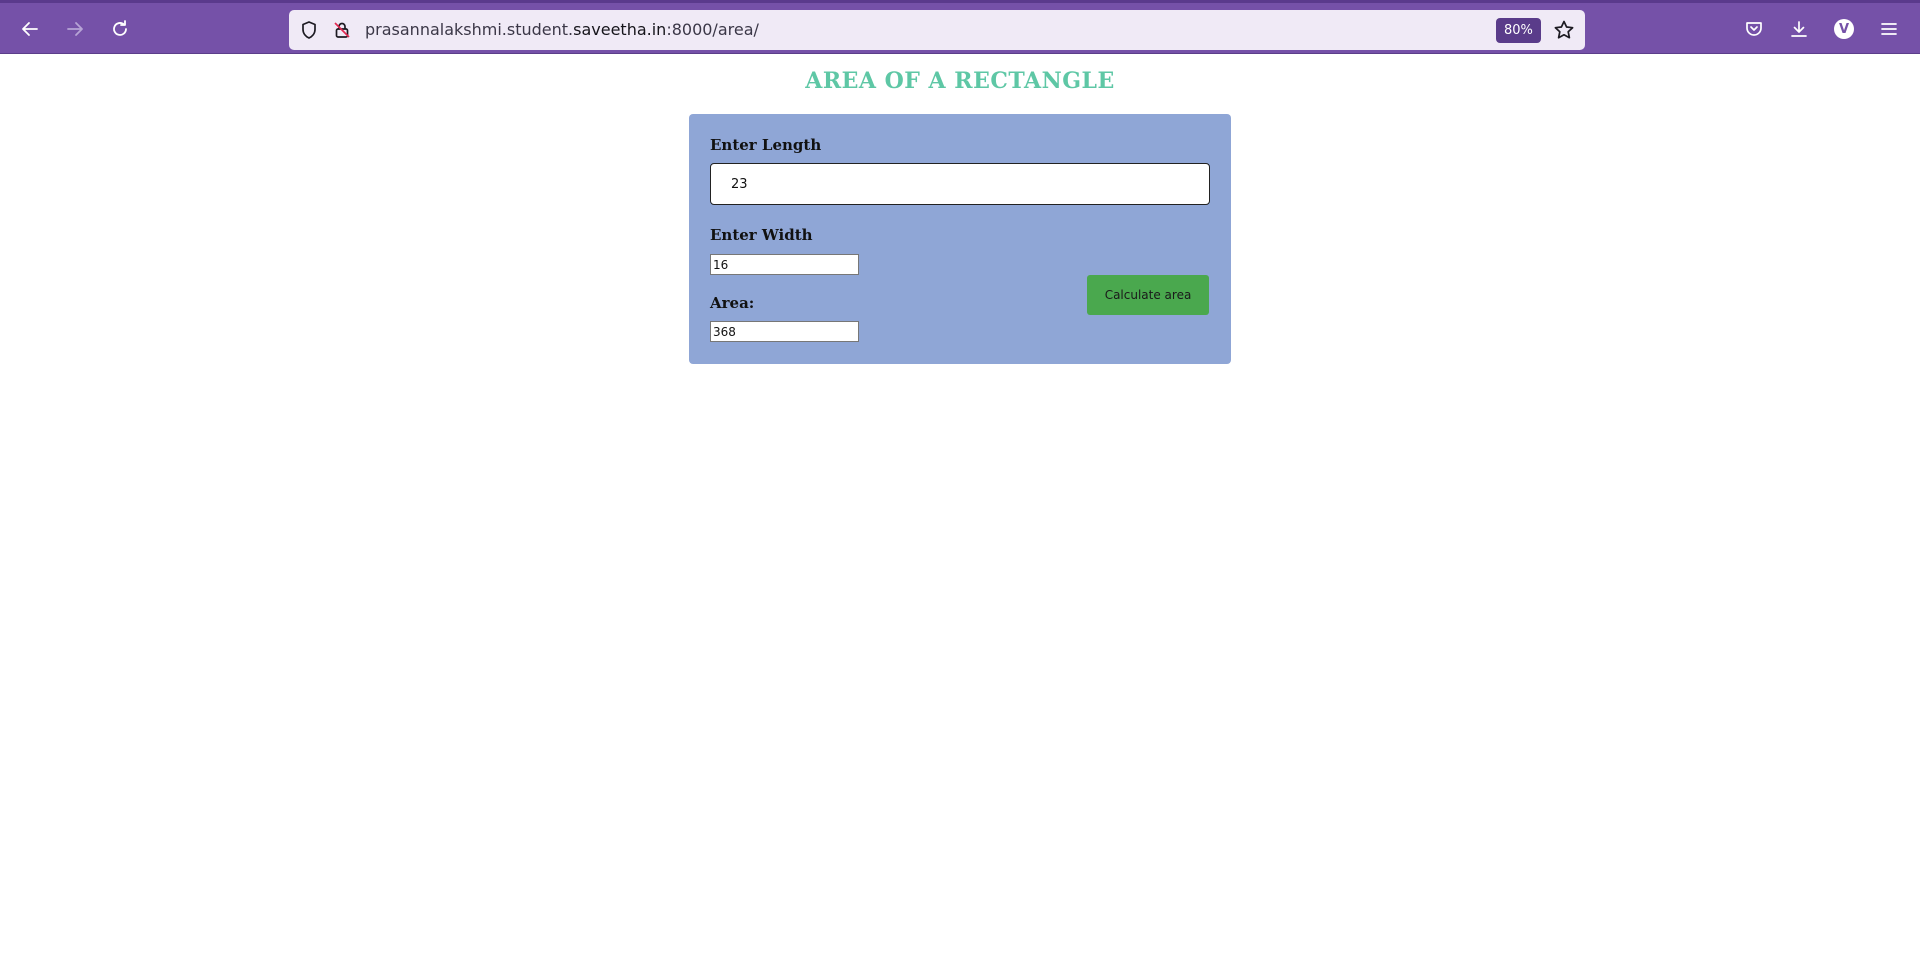 This screenshot has width=1920, height=968. What do you see at coordinates (342, 30) in the screenshot?
I see `insecure-lock-icon` at bounding box center [342, 30].